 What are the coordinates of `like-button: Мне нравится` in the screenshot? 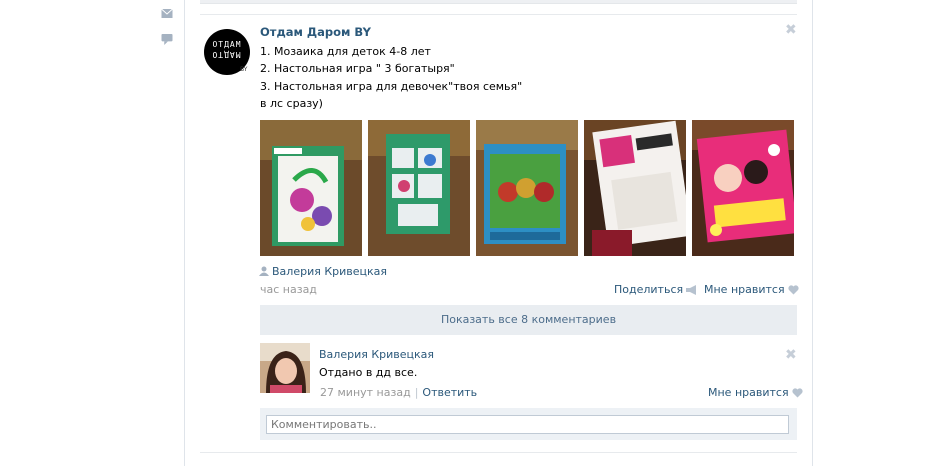 It's located at (751, 289).